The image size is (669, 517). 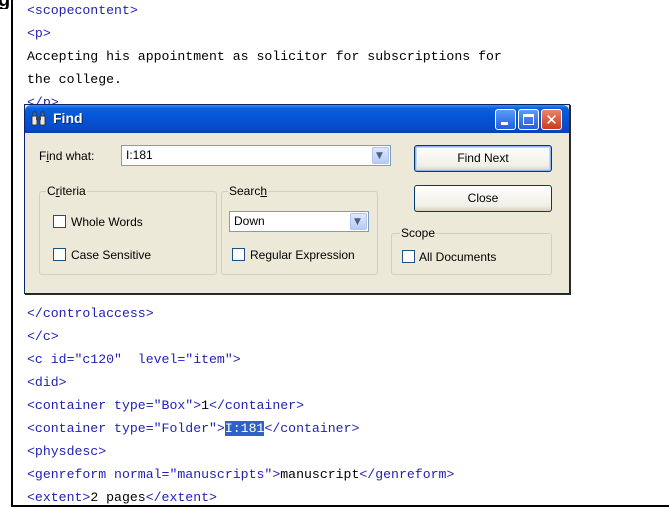 I want to click on case-sensitive-checkbox, so click(x=59, y=254).